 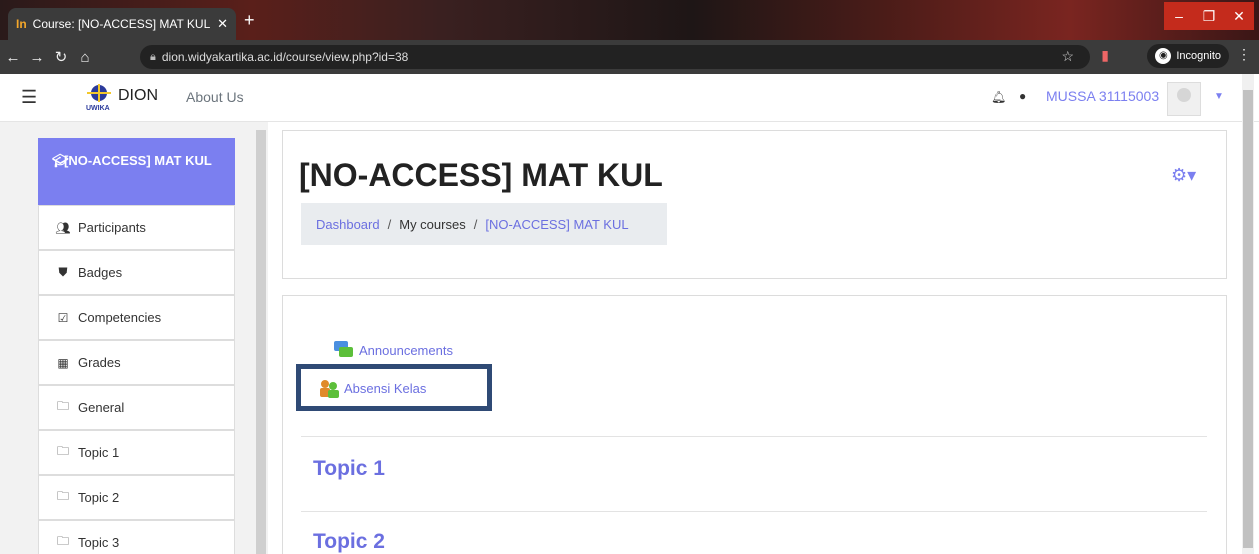 I want to click on browser-menu-icon: ⋮, so click(x=1244, y=54).